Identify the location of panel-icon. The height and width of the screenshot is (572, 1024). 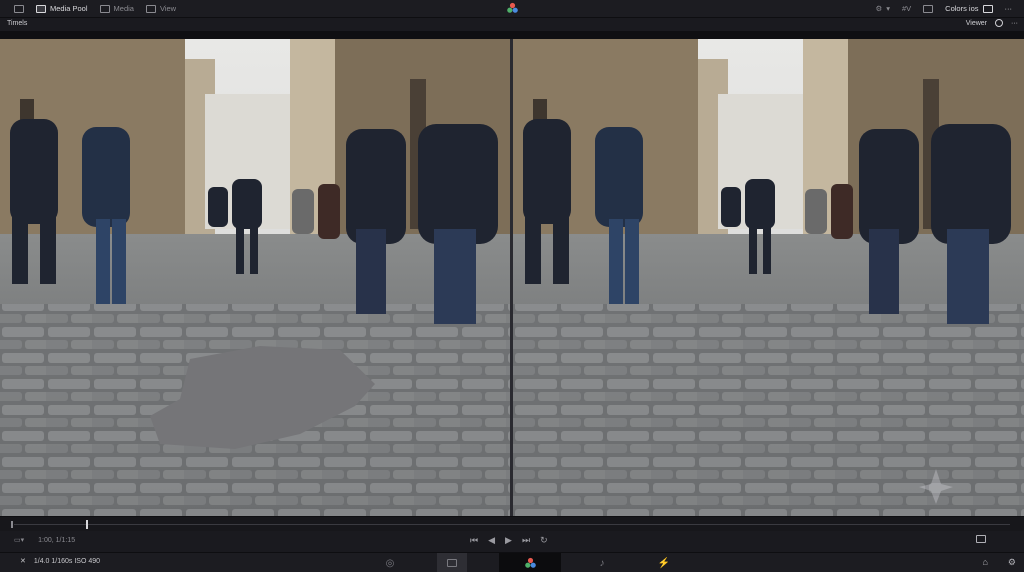
(19, 8).